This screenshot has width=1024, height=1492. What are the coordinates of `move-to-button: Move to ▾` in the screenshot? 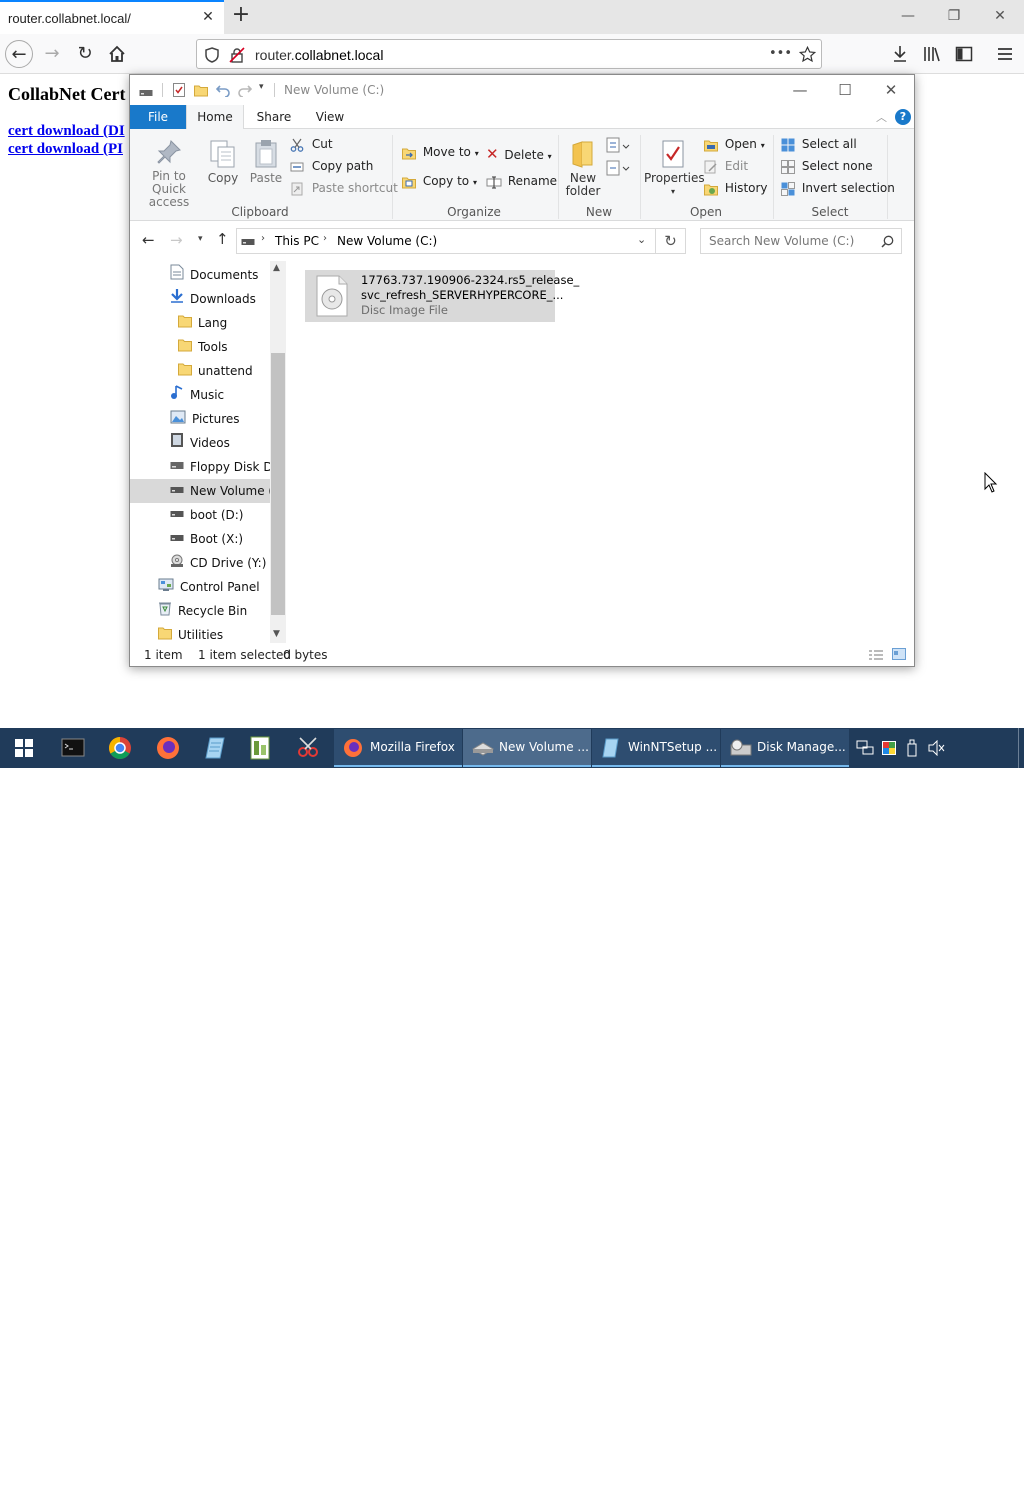 It's located at (440, 152).